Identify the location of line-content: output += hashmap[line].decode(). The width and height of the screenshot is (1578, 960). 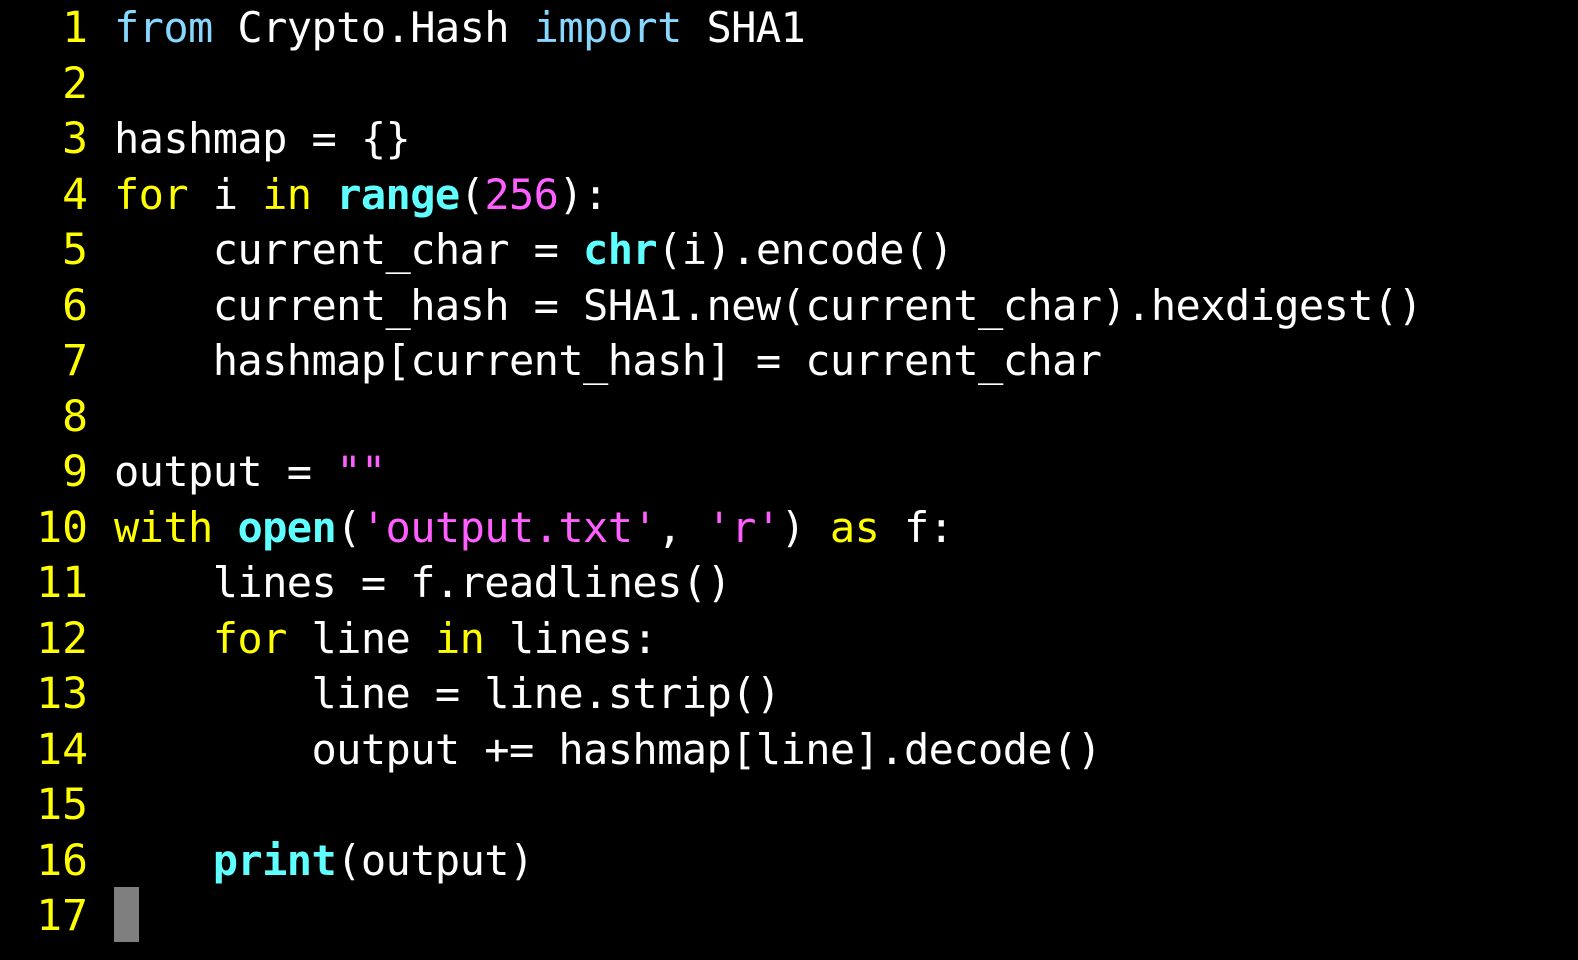
(608, 750).